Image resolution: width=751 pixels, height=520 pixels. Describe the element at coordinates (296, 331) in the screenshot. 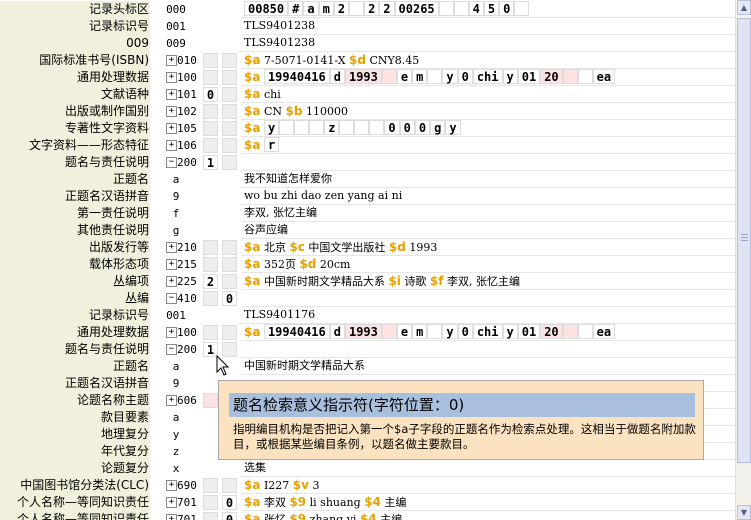

I see `fixed-field-box: 19940416` at that location.